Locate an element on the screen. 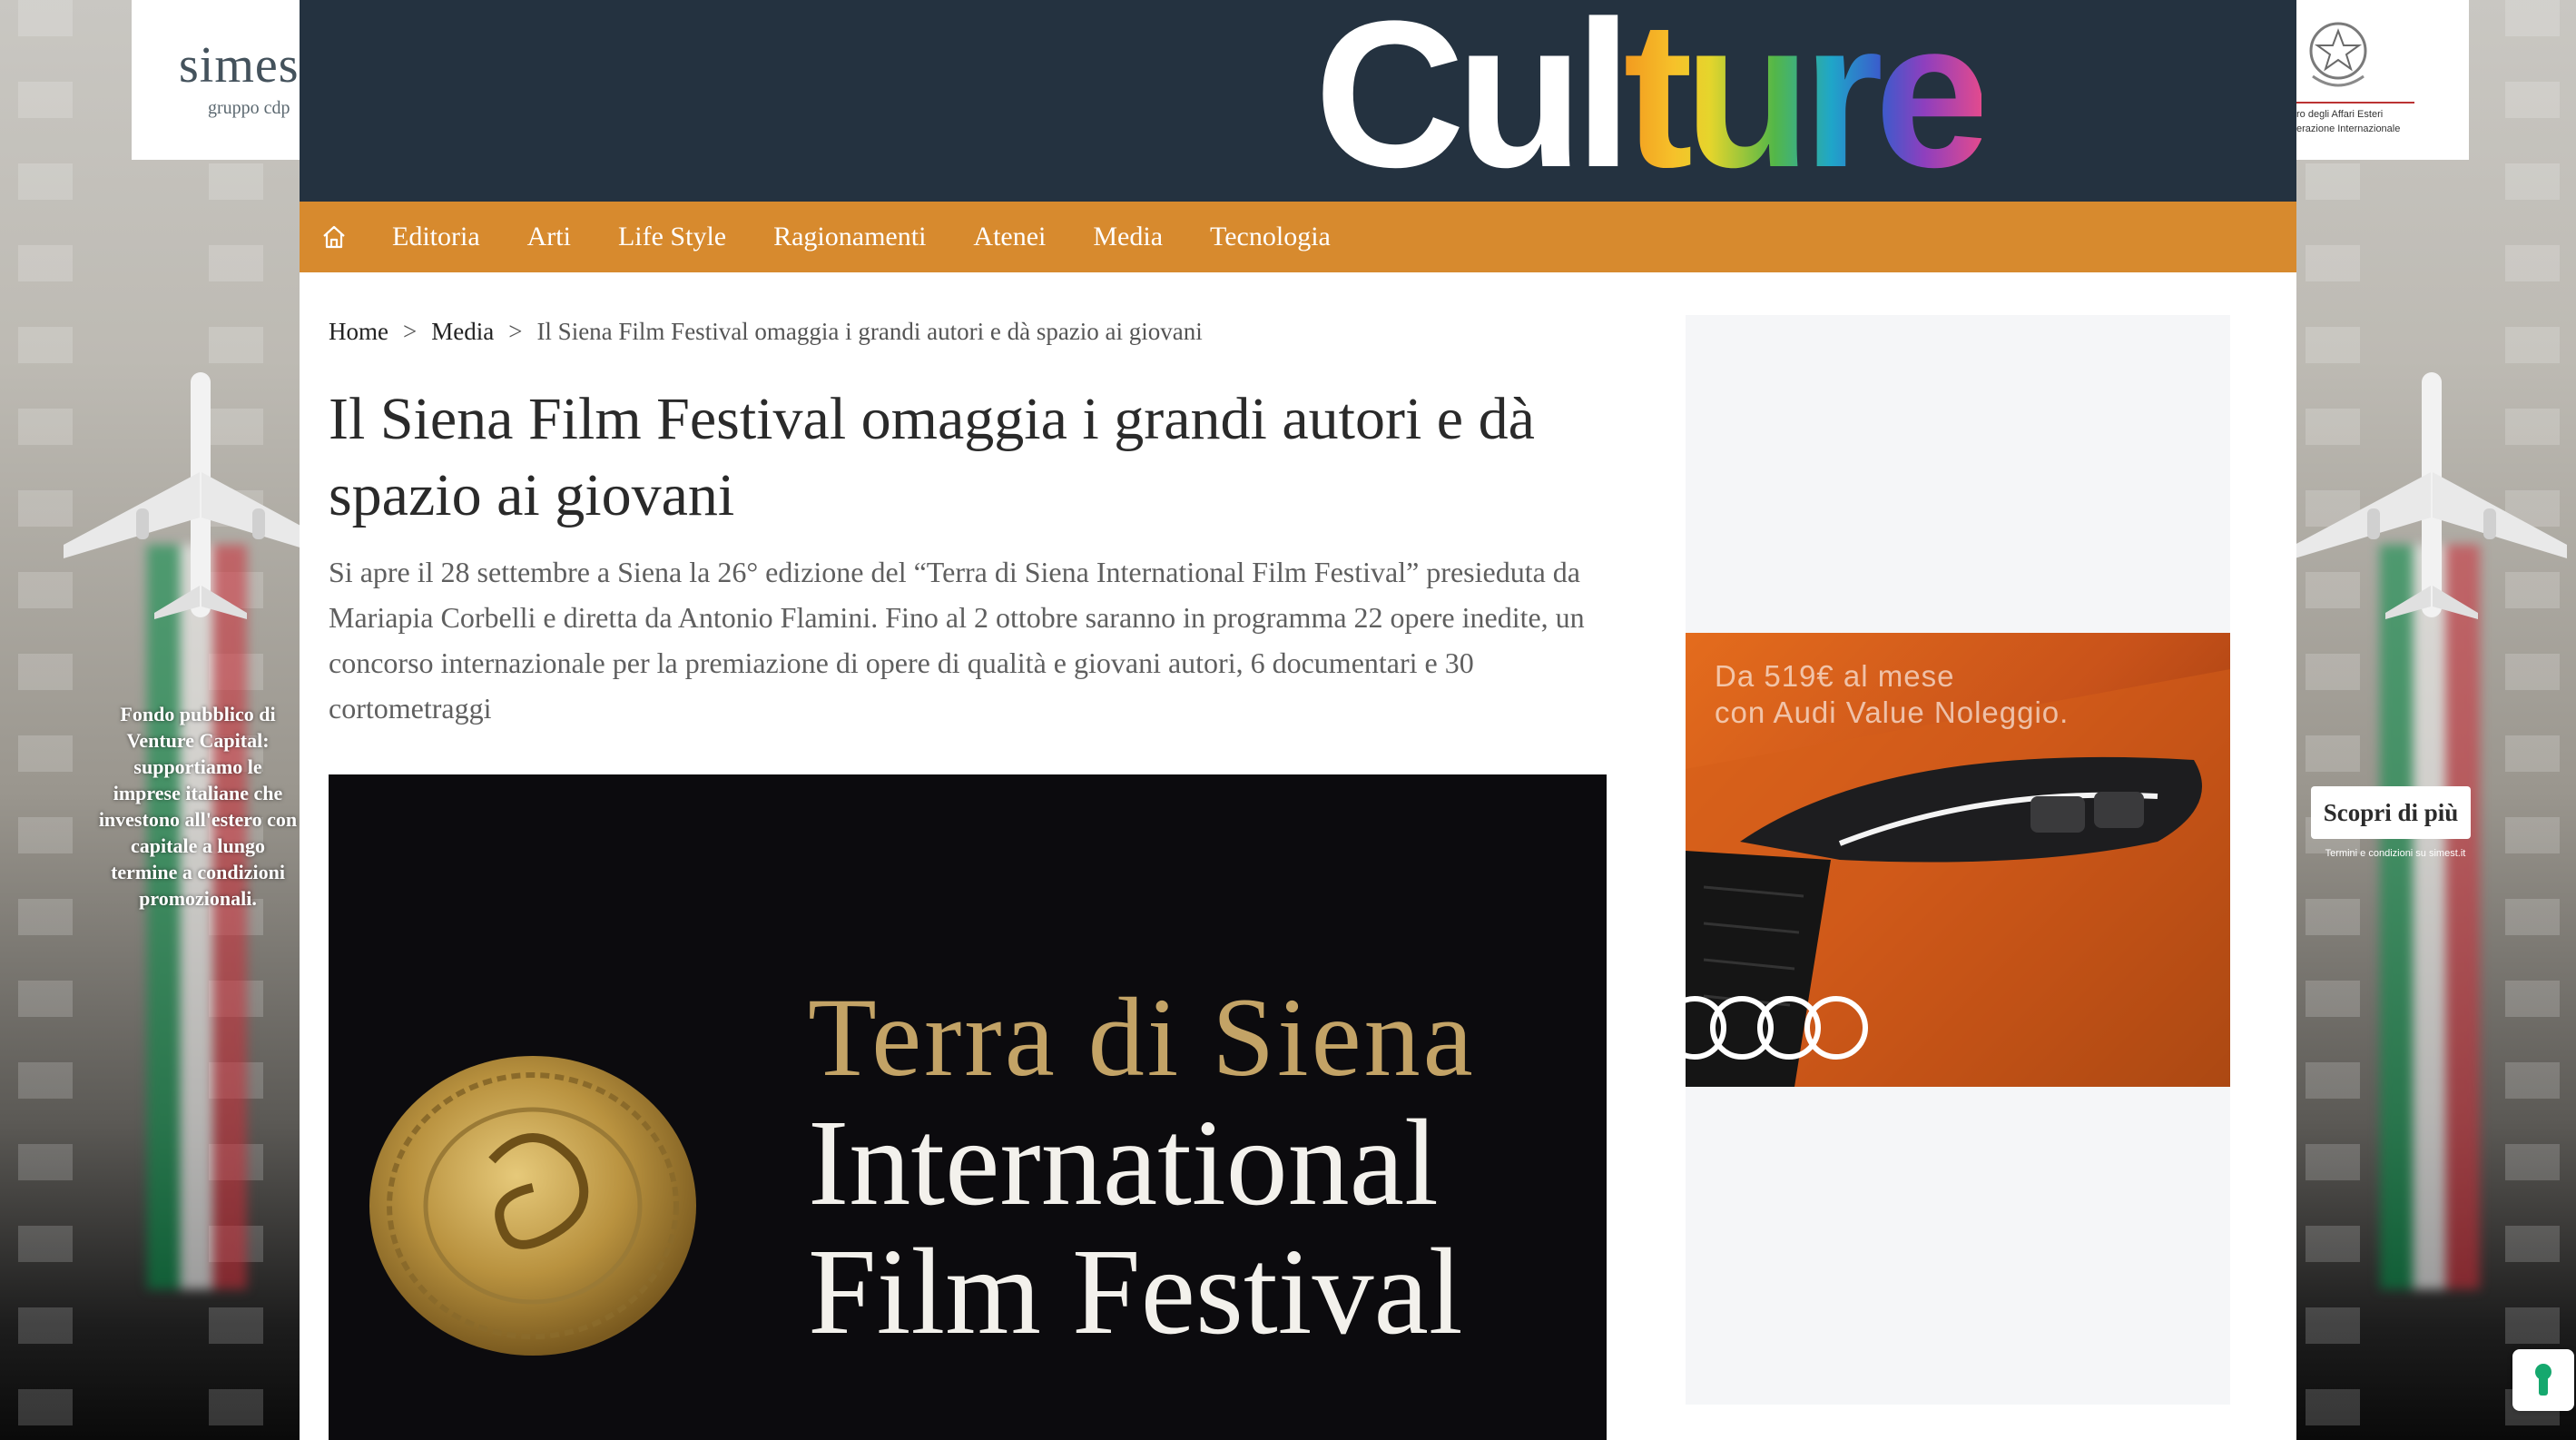 This screenshot has width=2576, height=1440. home-icon is located at coordinates (334, 237).